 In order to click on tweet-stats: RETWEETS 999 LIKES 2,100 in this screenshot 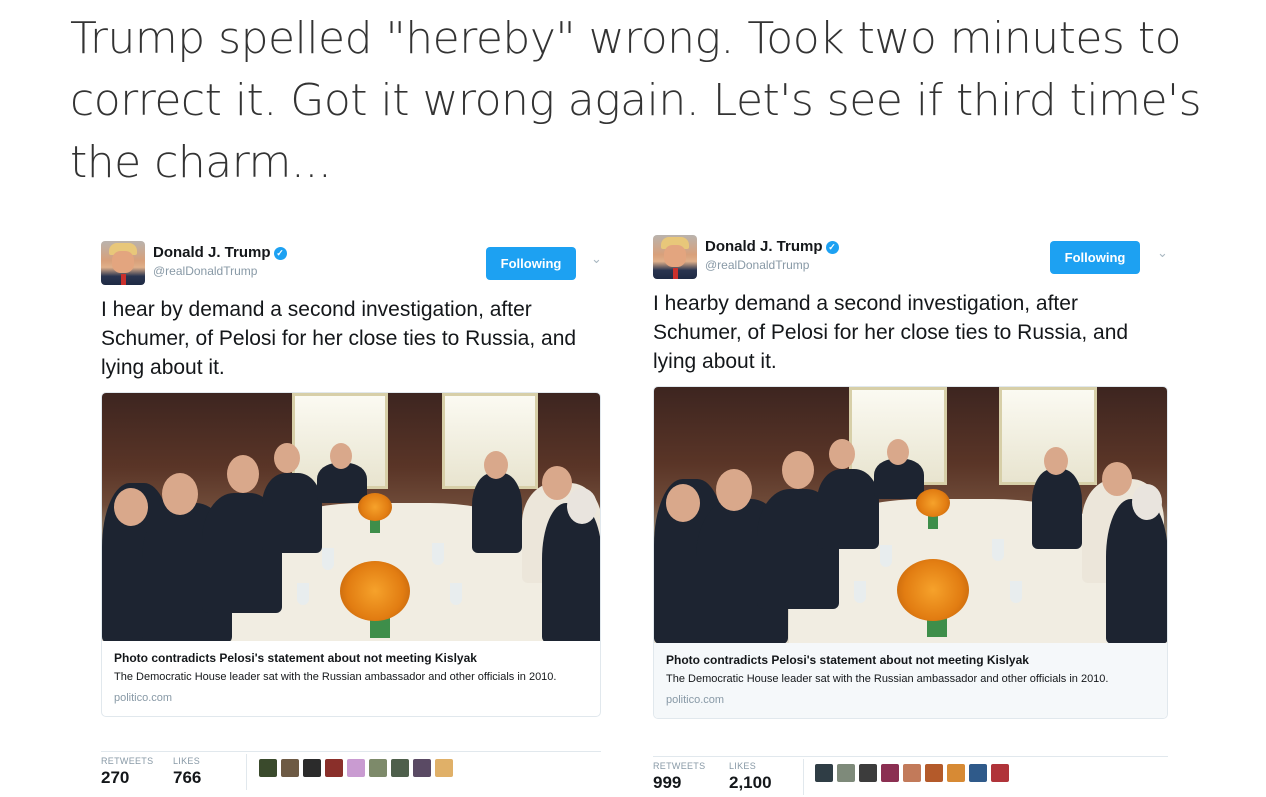, I will do `click(910, 776)`.